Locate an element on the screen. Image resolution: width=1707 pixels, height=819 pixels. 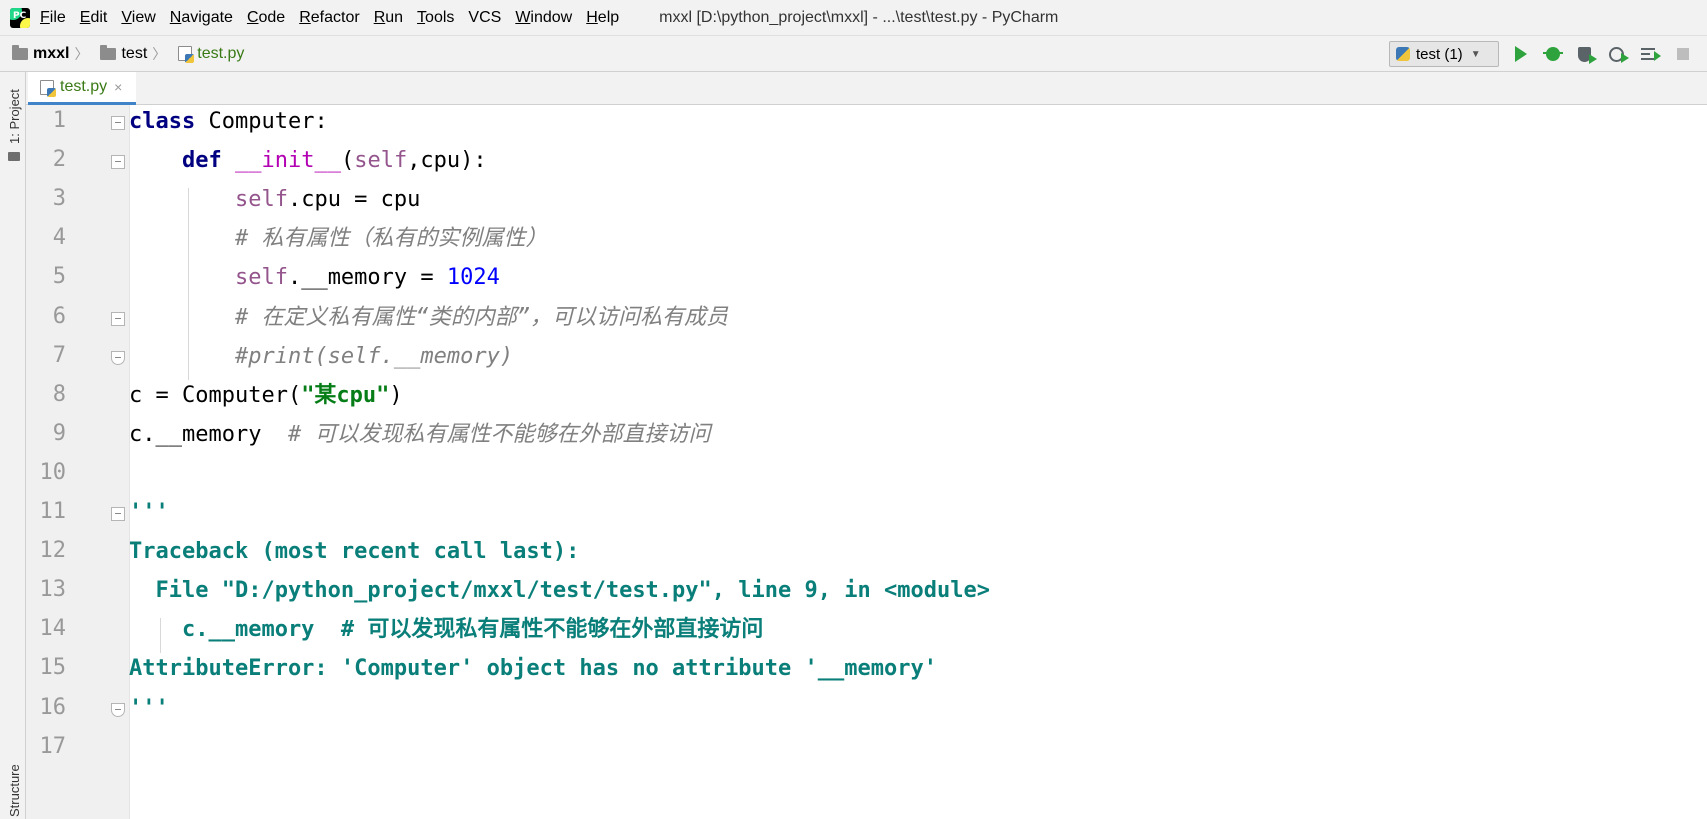
line-number: 13 is located at coordinates (53, 590).